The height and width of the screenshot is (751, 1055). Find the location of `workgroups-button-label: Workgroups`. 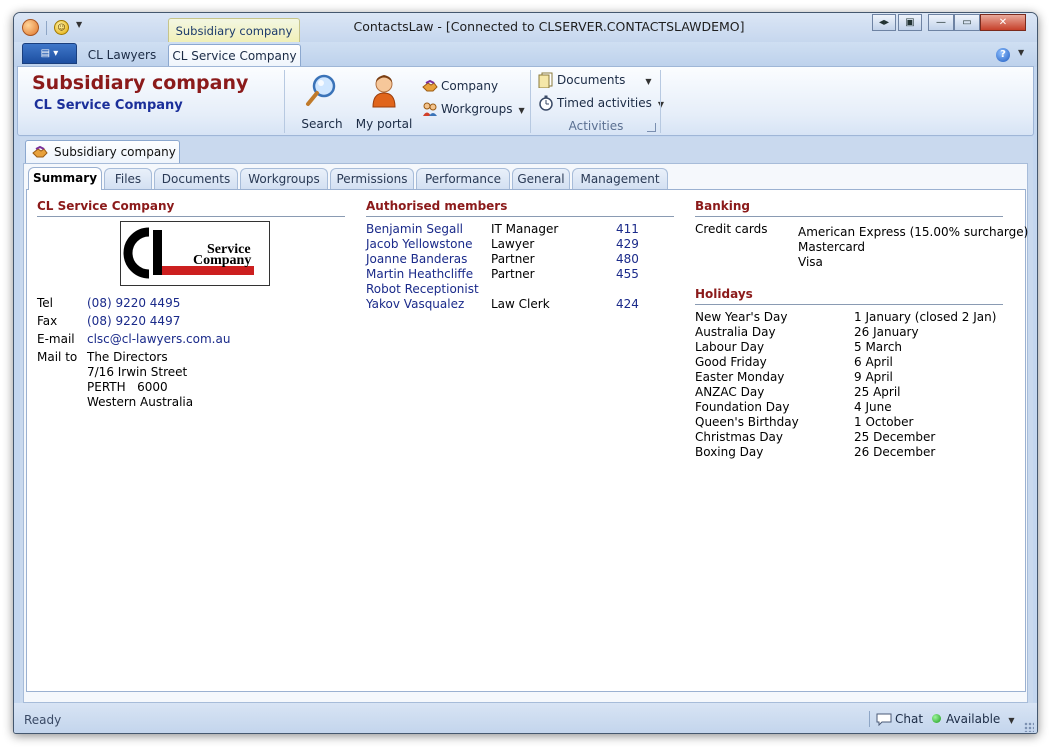

workgroups-button-label: Workgroups is located at coordinates (477, 109).